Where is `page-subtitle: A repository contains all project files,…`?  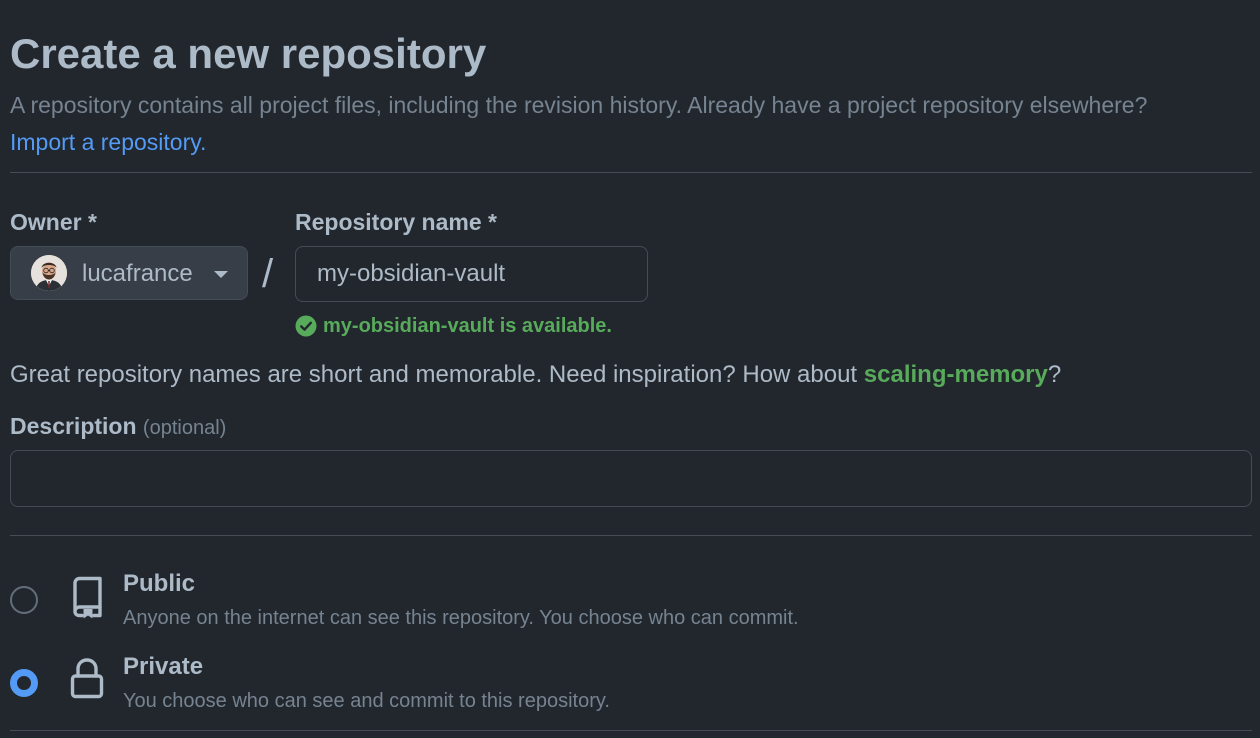
page-subtitle: A repository contains all project files,… is located at coordinates (579, 105).